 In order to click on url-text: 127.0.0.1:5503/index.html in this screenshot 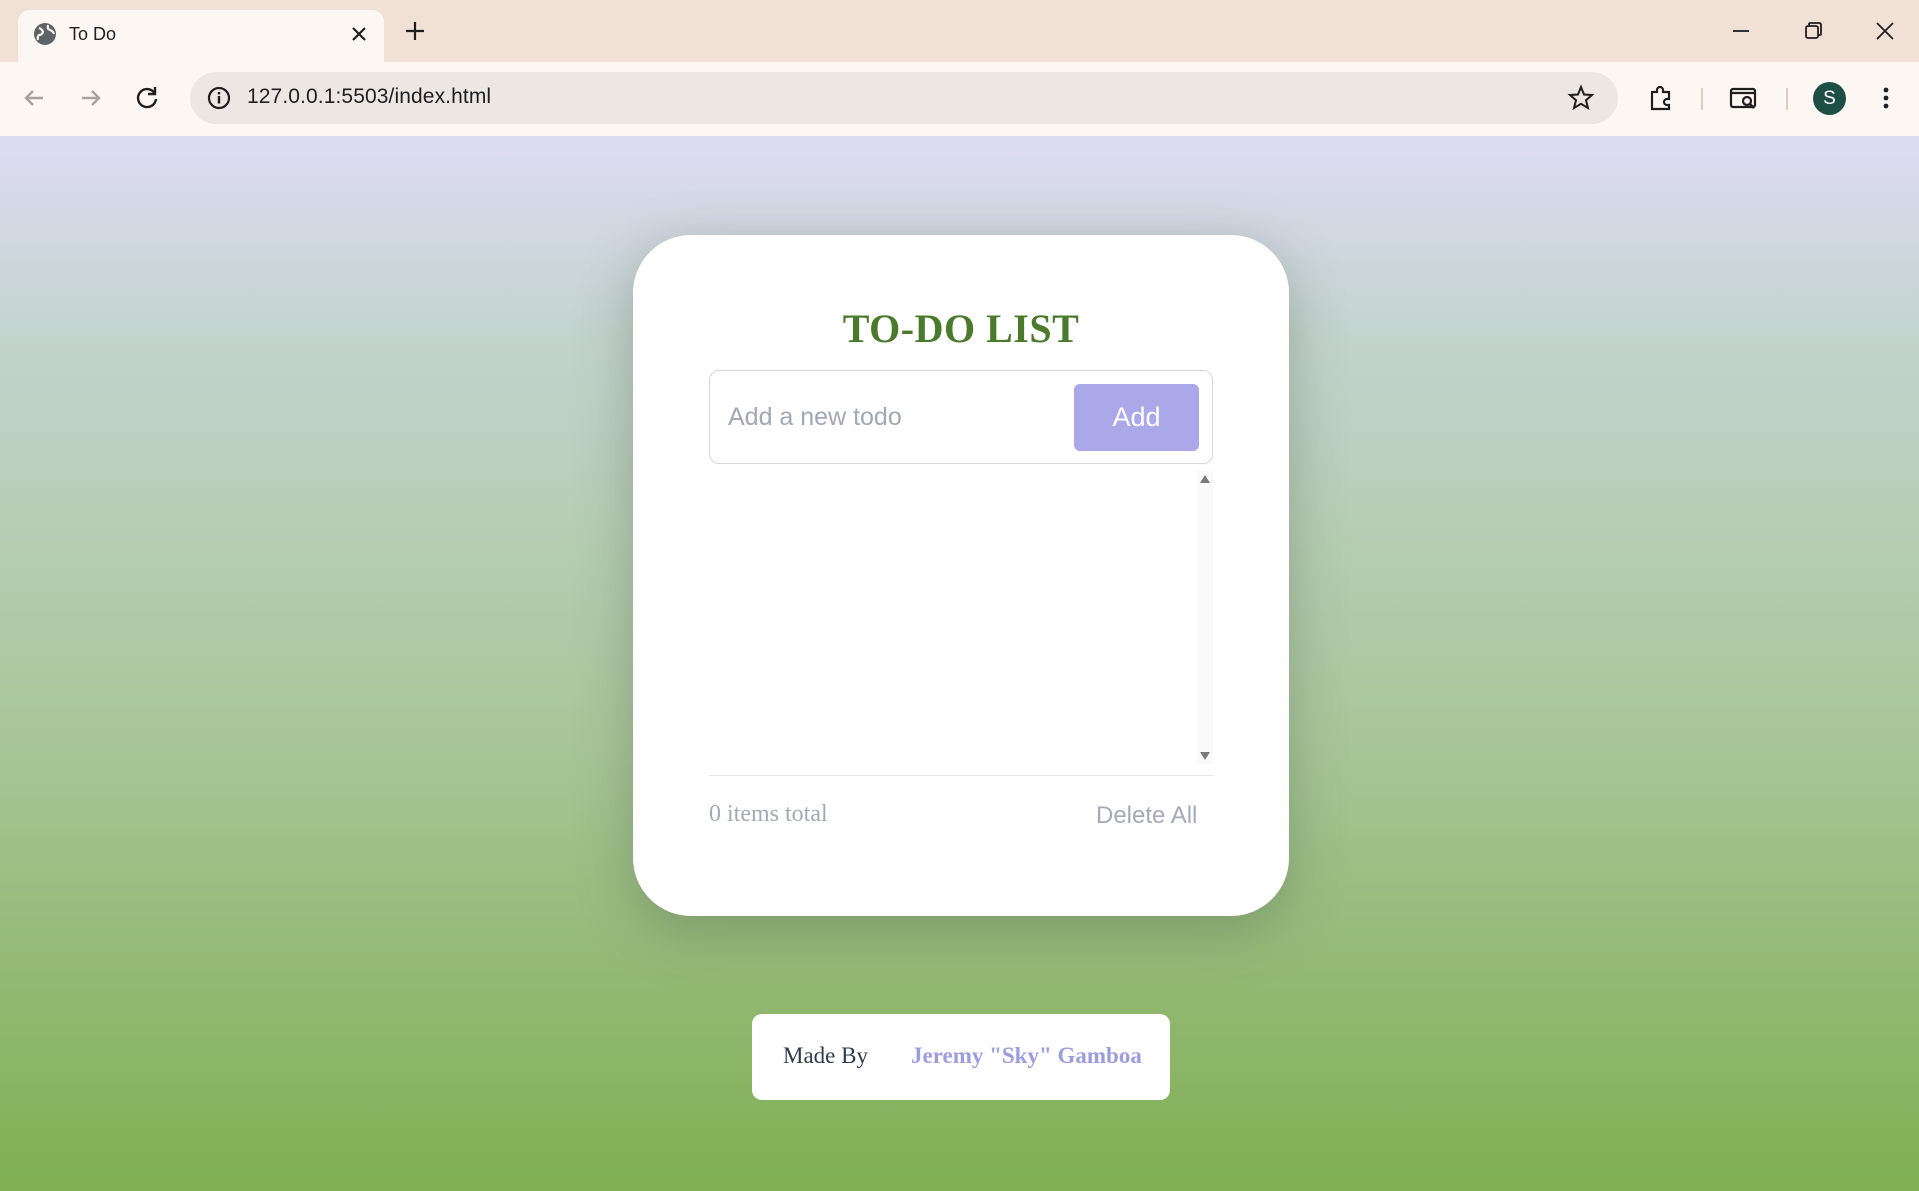, I will do `click(369, 97)`.